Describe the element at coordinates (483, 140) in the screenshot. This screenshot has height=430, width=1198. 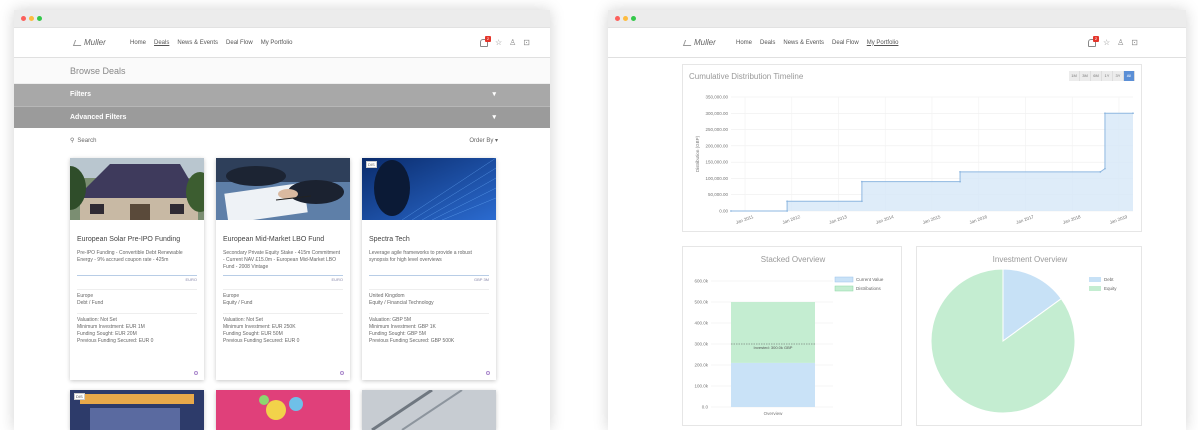
I see `order-by-dropdown: Order By ▾` at that location.